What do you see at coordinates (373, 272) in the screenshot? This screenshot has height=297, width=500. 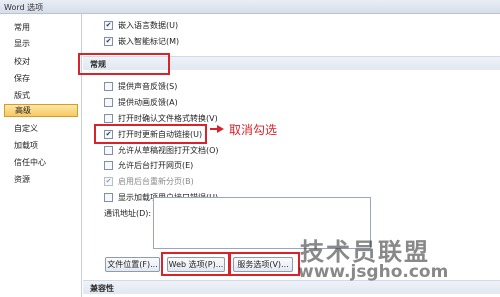 I see `watermark-url: www.jsgho.com` at bounding box center [373, 272].